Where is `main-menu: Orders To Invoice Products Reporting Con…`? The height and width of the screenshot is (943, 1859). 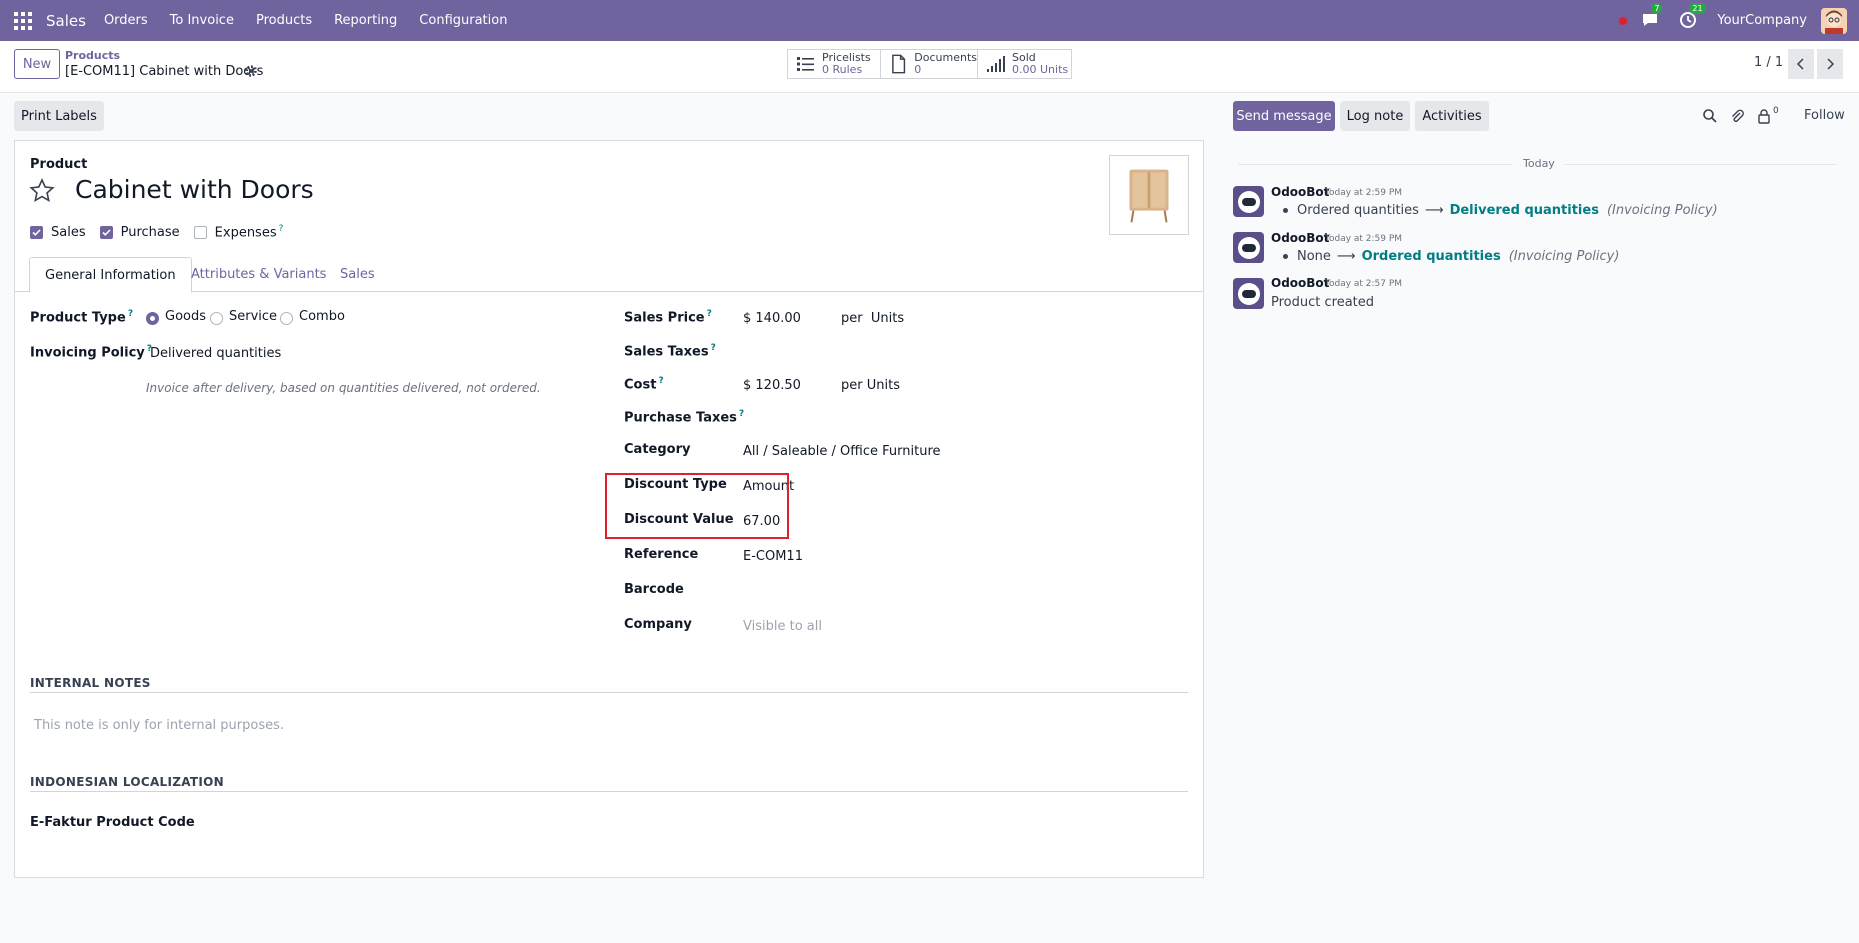 main-menu: Orders To Invoice Products Reporting Con… is located at coordinates (317, 20).